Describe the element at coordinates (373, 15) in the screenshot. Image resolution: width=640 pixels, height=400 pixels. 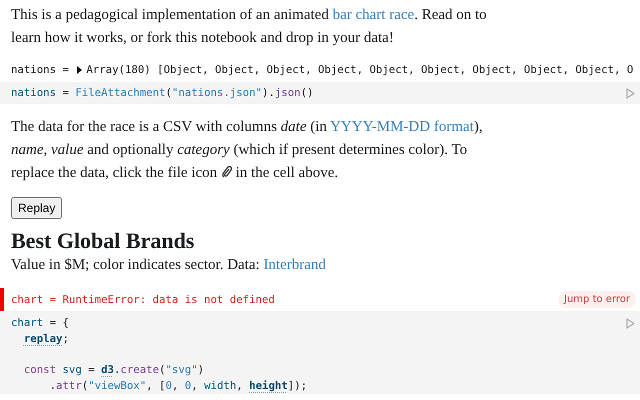
I see `link: bar chart race` at that location.